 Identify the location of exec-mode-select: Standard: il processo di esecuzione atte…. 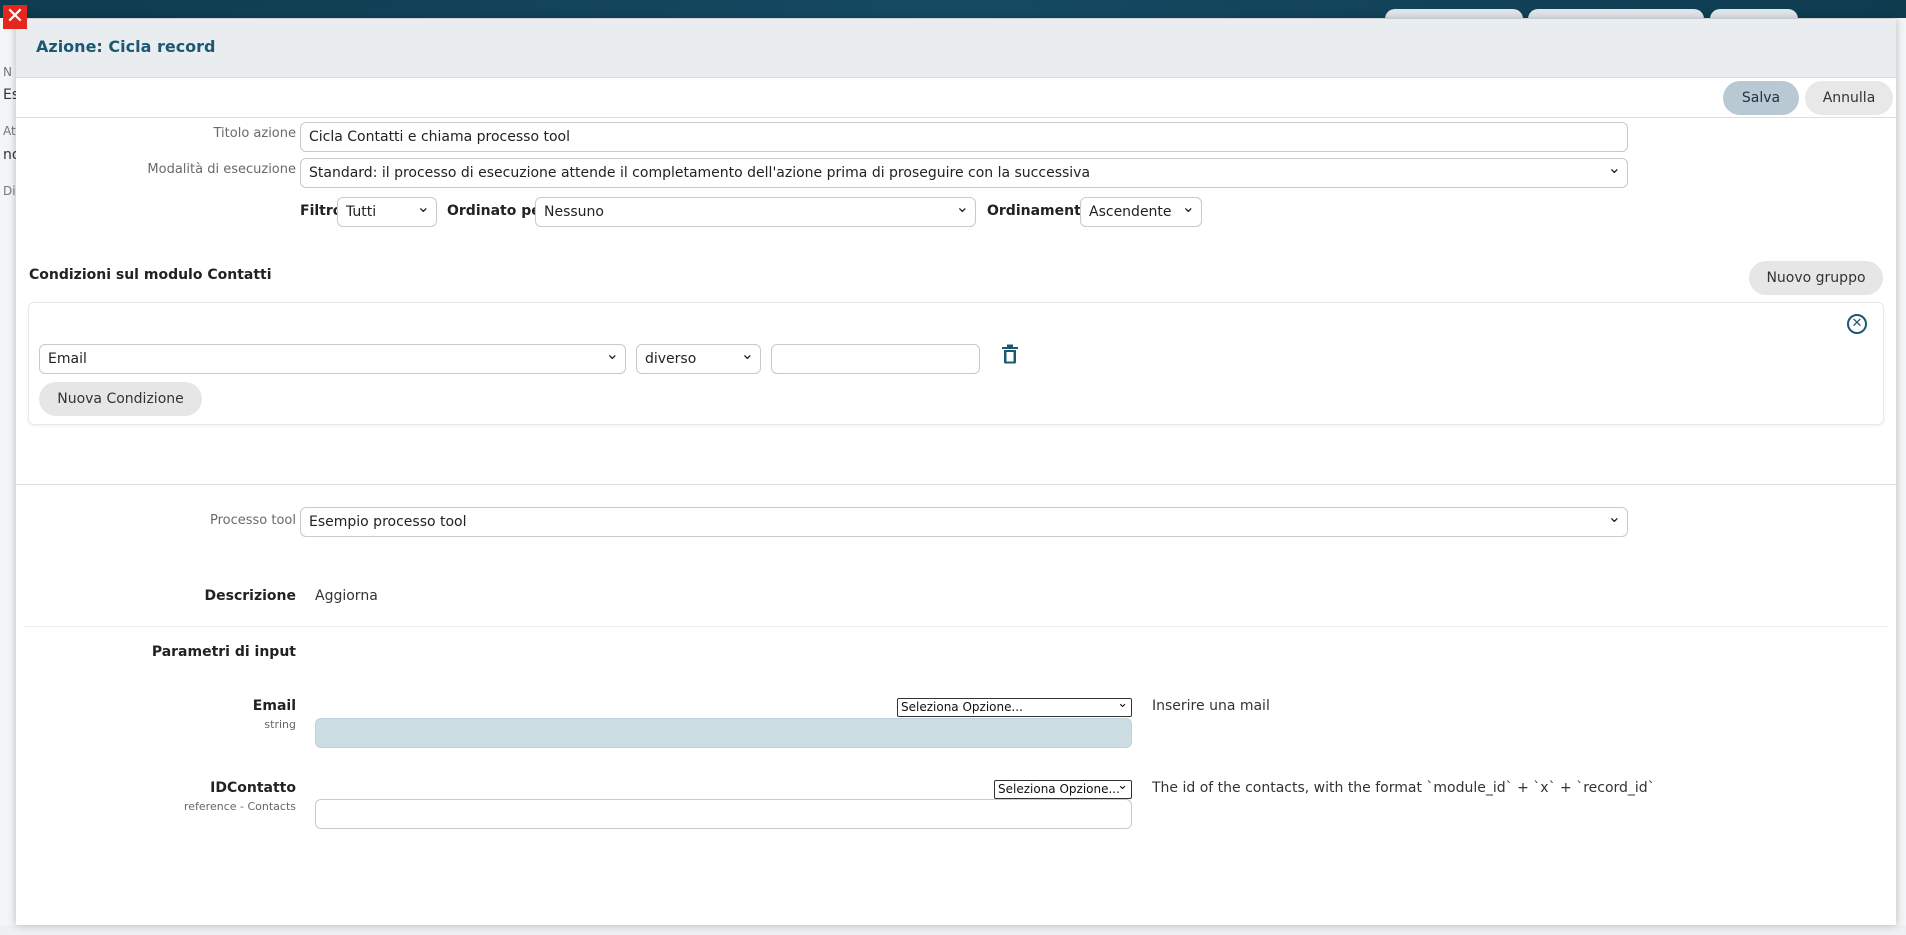
(964, 173).